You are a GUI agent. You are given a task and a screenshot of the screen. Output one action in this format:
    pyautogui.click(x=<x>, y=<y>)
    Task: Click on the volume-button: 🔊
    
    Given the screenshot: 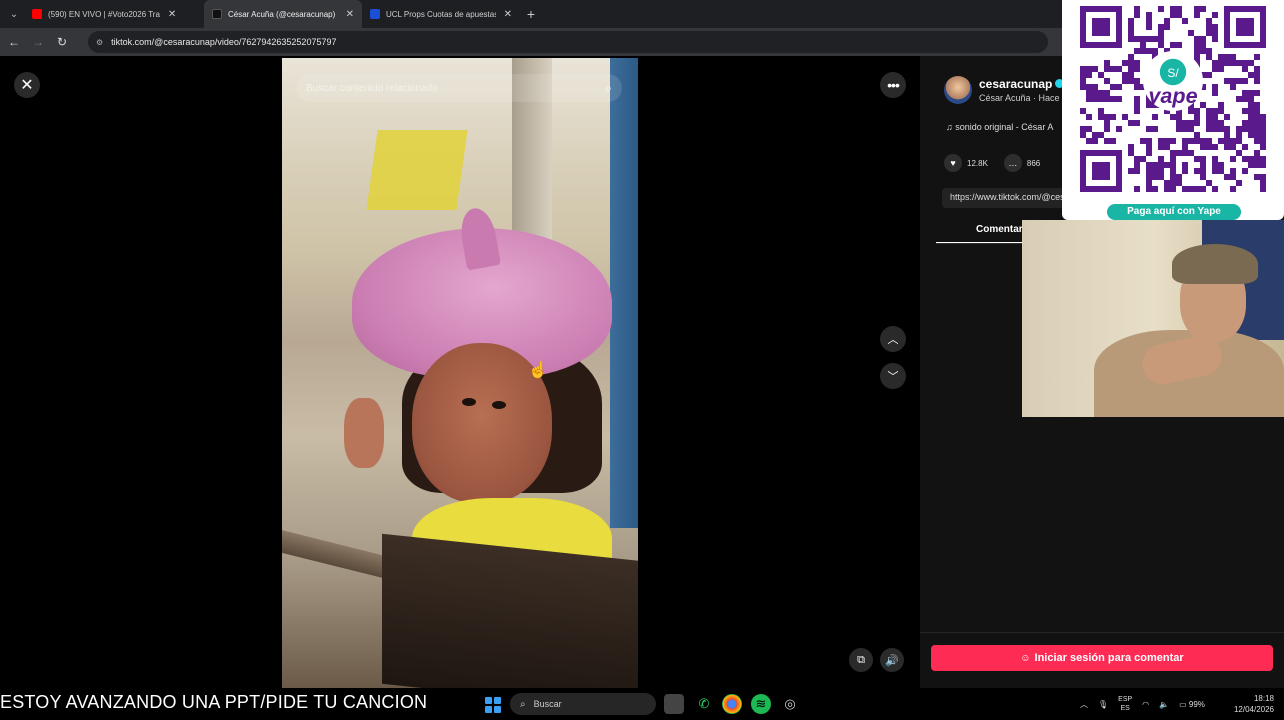 What is the action you would take?
    pyautogui.click(x=892, y=660)
    